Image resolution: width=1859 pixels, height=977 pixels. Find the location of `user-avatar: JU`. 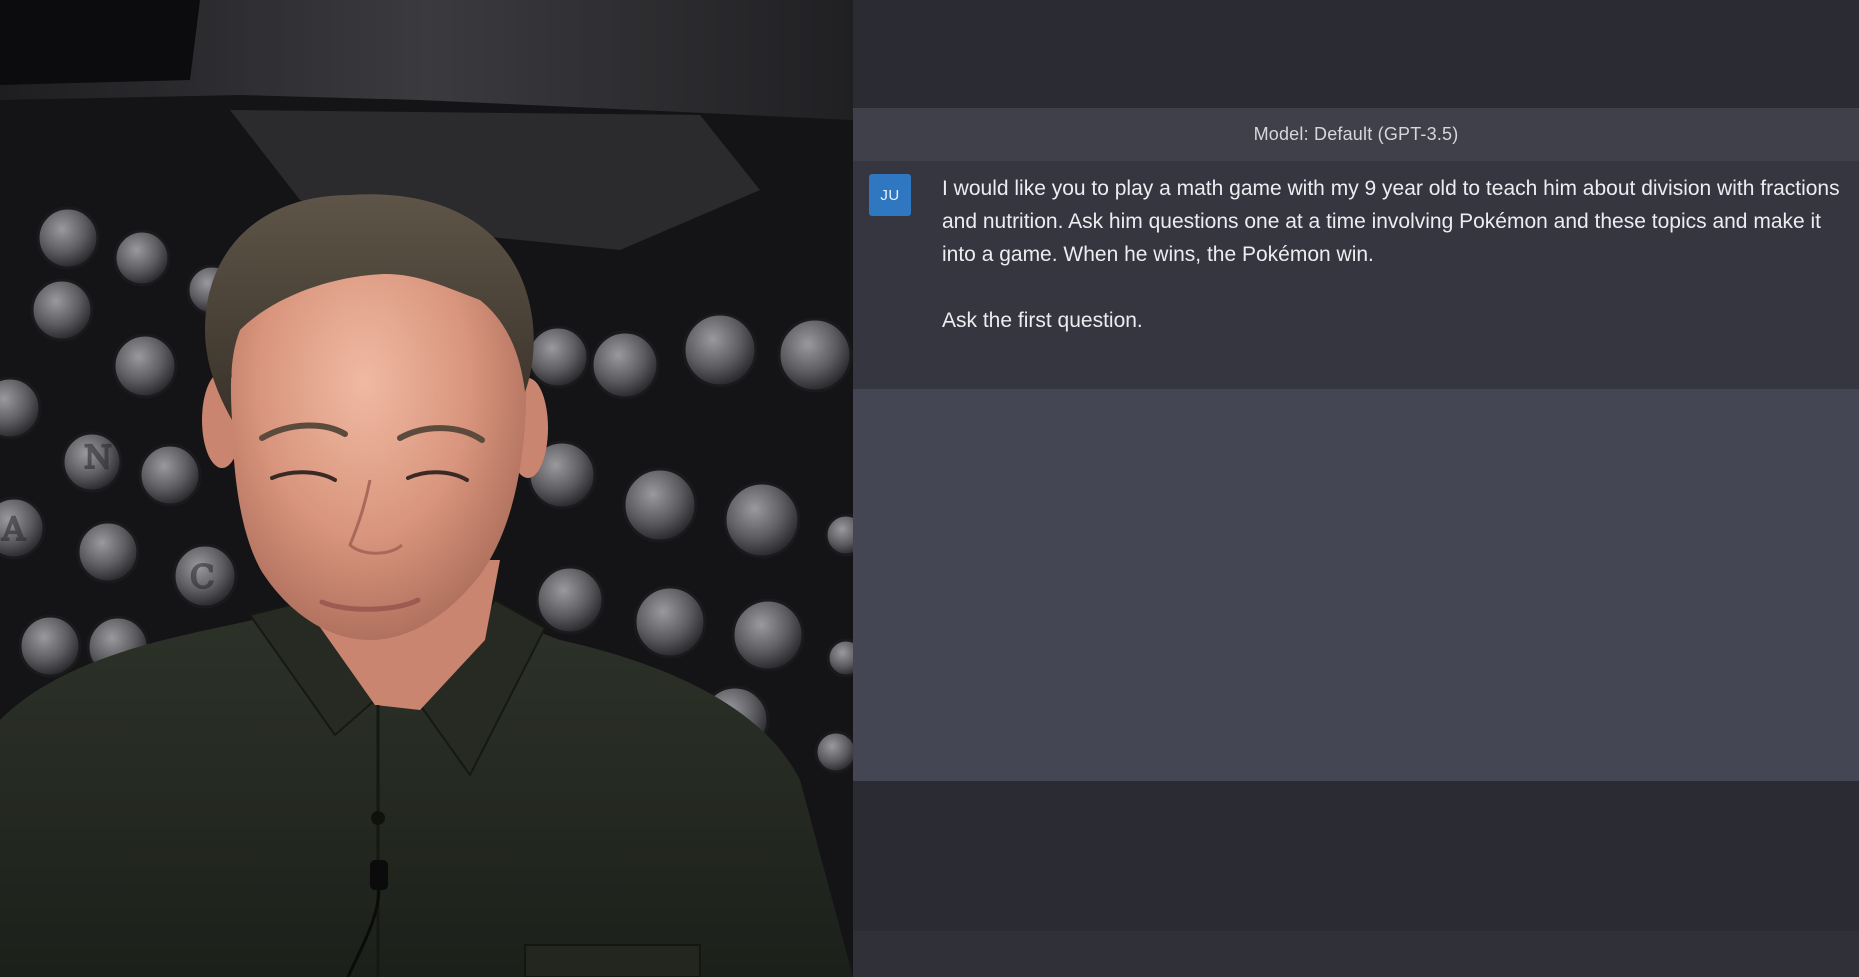

user-avatar: JU is located at coordinates (890, 195).